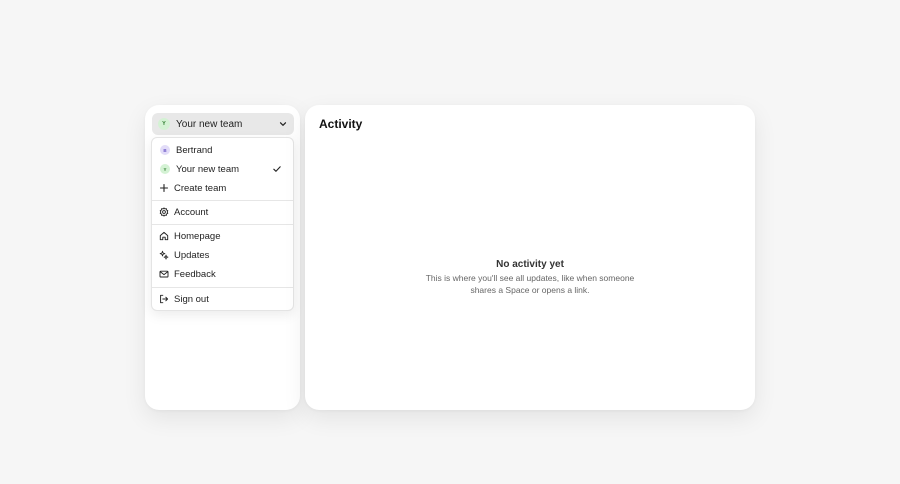  Describe the element at coordinates (197, 236) in the screenshot. I see `menu-item-label: Homepage` at that location.